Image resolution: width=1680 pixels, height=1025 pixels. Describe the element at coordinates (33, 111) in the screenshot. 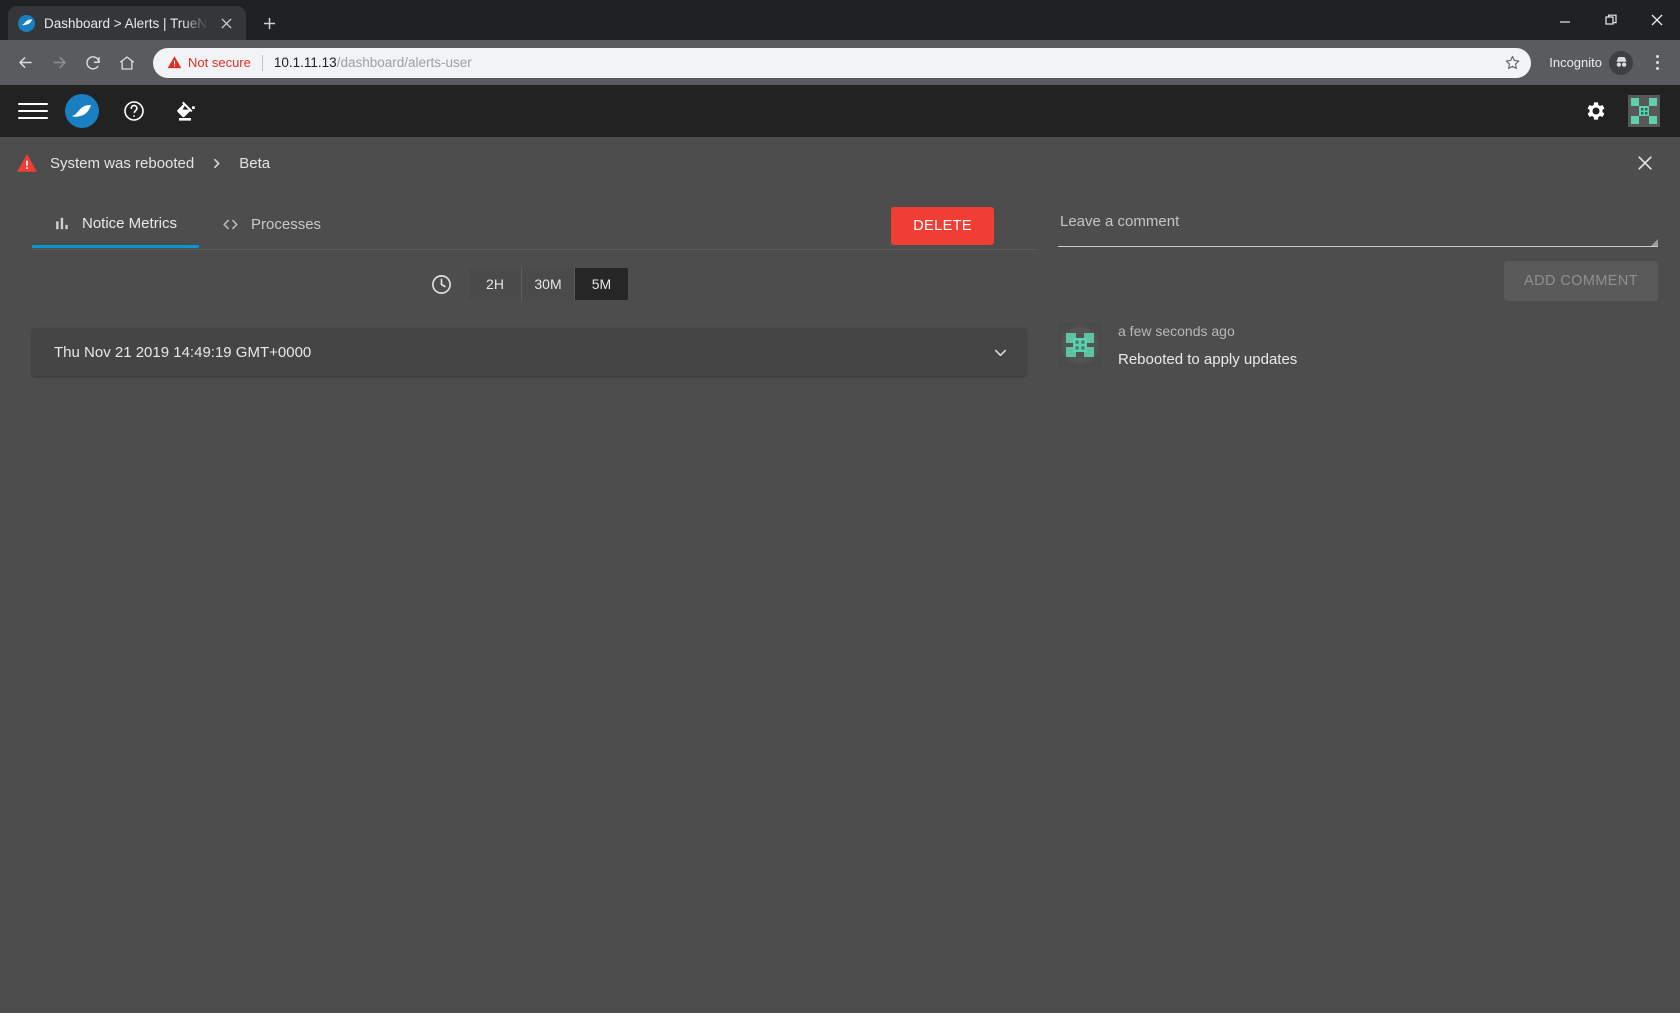

I see `hamburger-menu-icon` at that location.